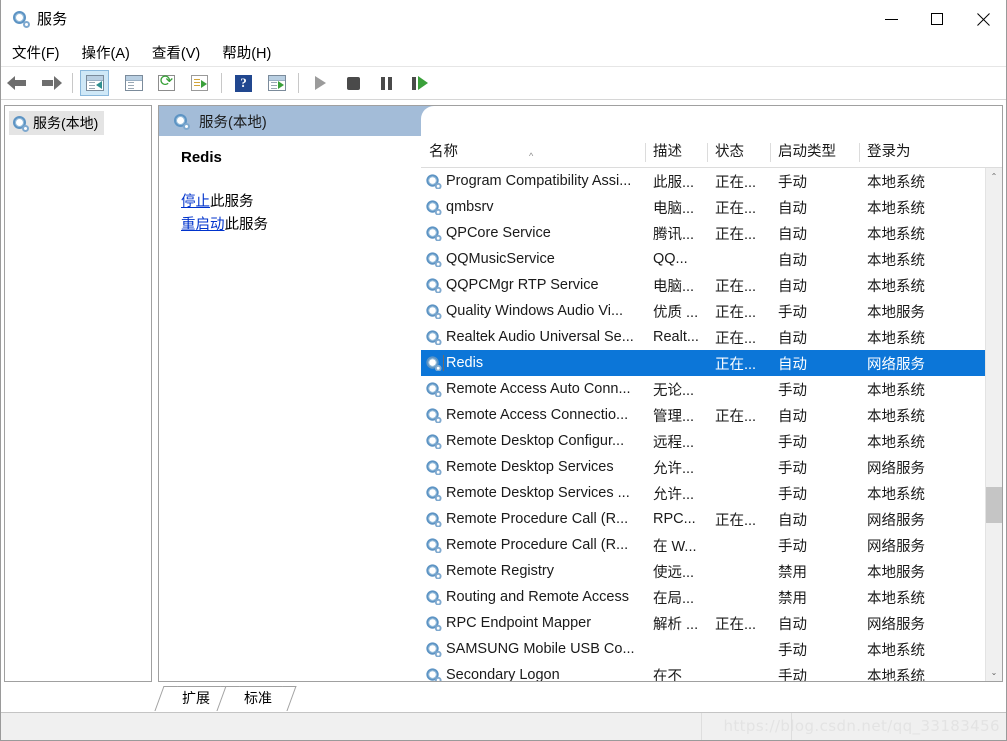  What do you see at coordinates (903, 152) in the screenshot?
I see `column-header-logon-as: 登录为` at bounding box center [903, 152].